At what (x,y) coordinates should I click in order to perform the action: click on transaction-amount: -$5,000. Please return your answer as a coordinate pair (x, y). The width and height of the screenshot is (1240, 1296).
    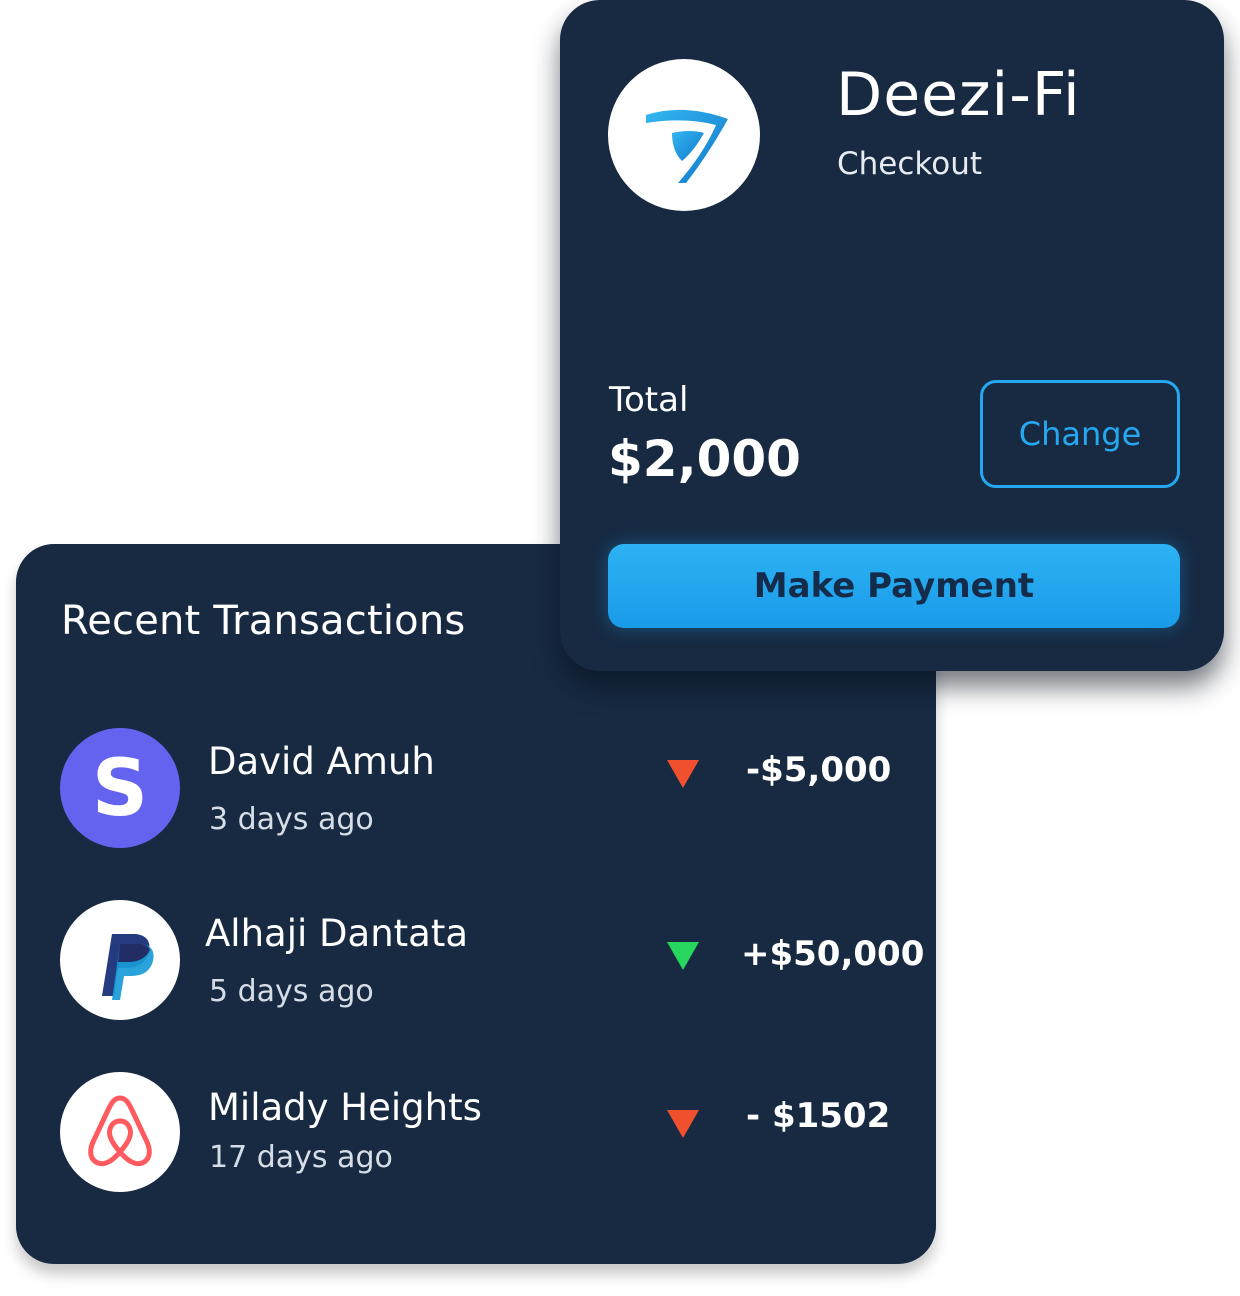
    Looking at the image, I should click on (819, 770).